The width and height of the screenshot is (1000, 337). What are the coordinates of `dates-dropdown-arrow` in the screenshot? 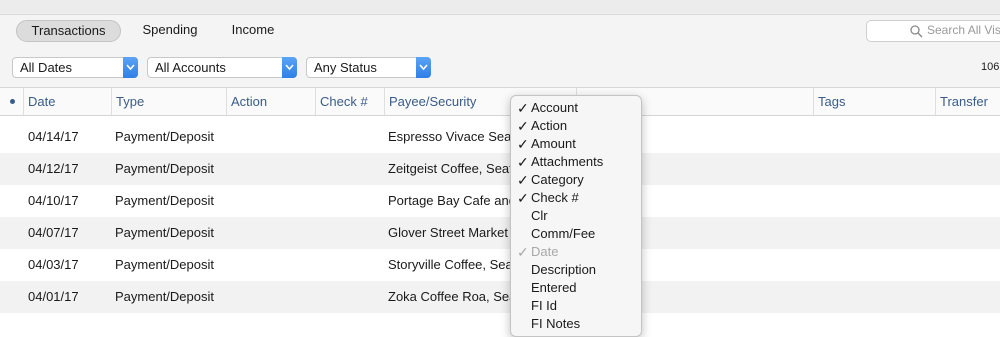 It's located at (130, 67).